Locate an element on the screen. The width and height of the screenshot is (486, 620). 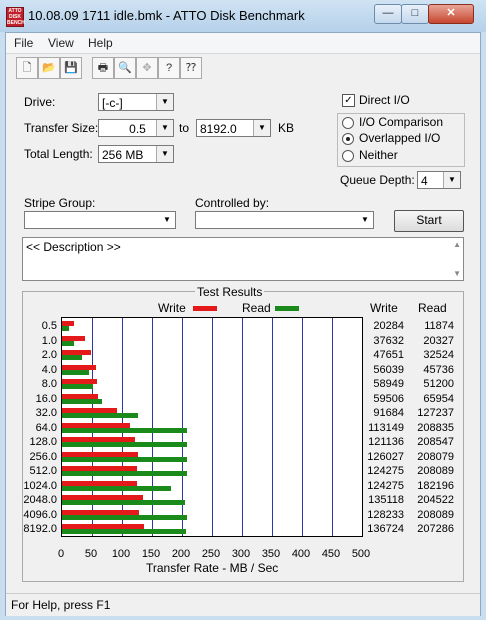
read-value: 32524 is located at coordinates (438, 355).